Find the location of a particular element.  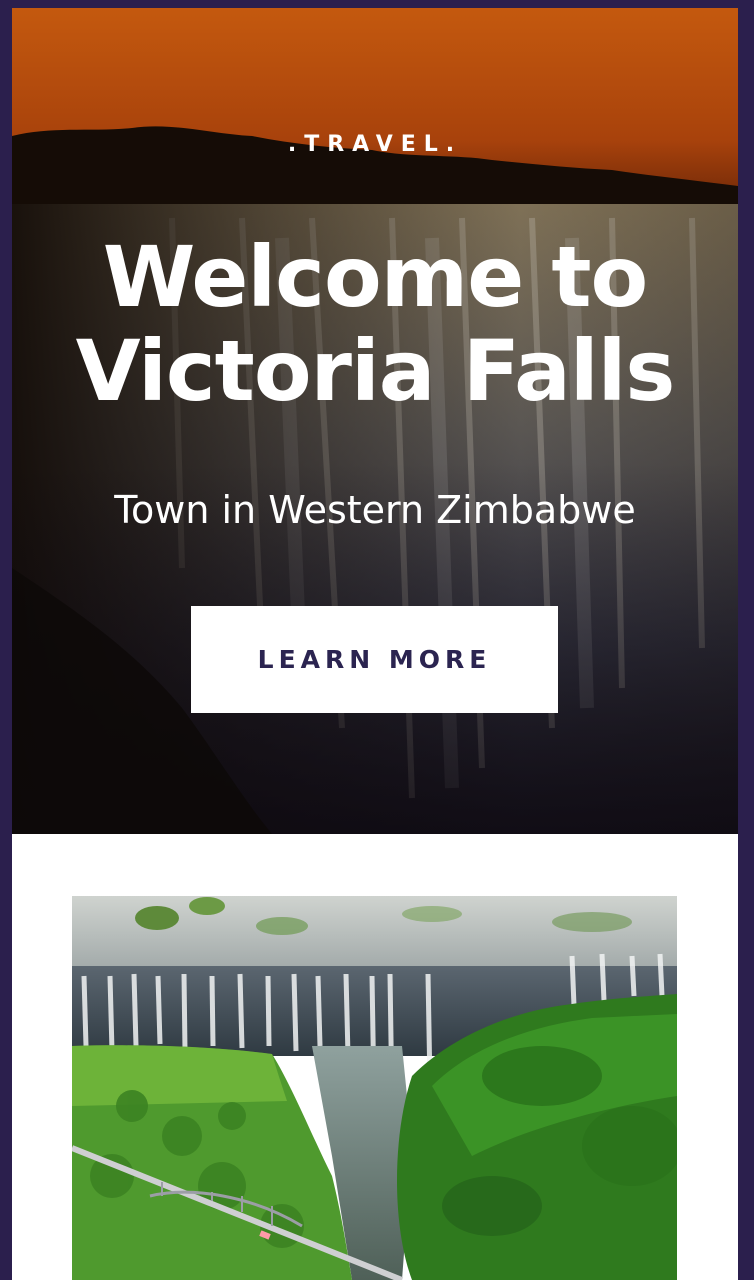

hero-title: Welcome to Victoria Falls is located at coordinates (375, 324).